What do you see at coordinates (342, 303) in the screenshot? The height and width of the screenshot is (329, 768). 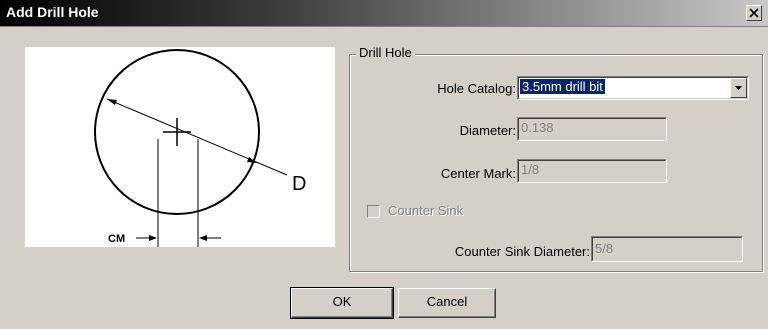 I see `ok-button: OK` at bounding box center [342, 303].